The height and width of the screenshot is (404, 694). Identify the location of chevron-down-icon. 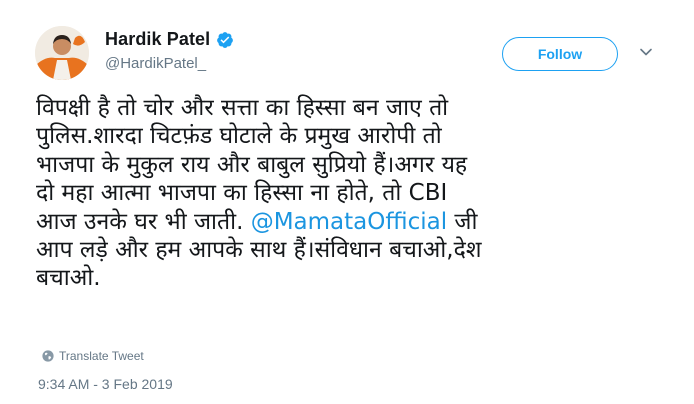
(646, 52).